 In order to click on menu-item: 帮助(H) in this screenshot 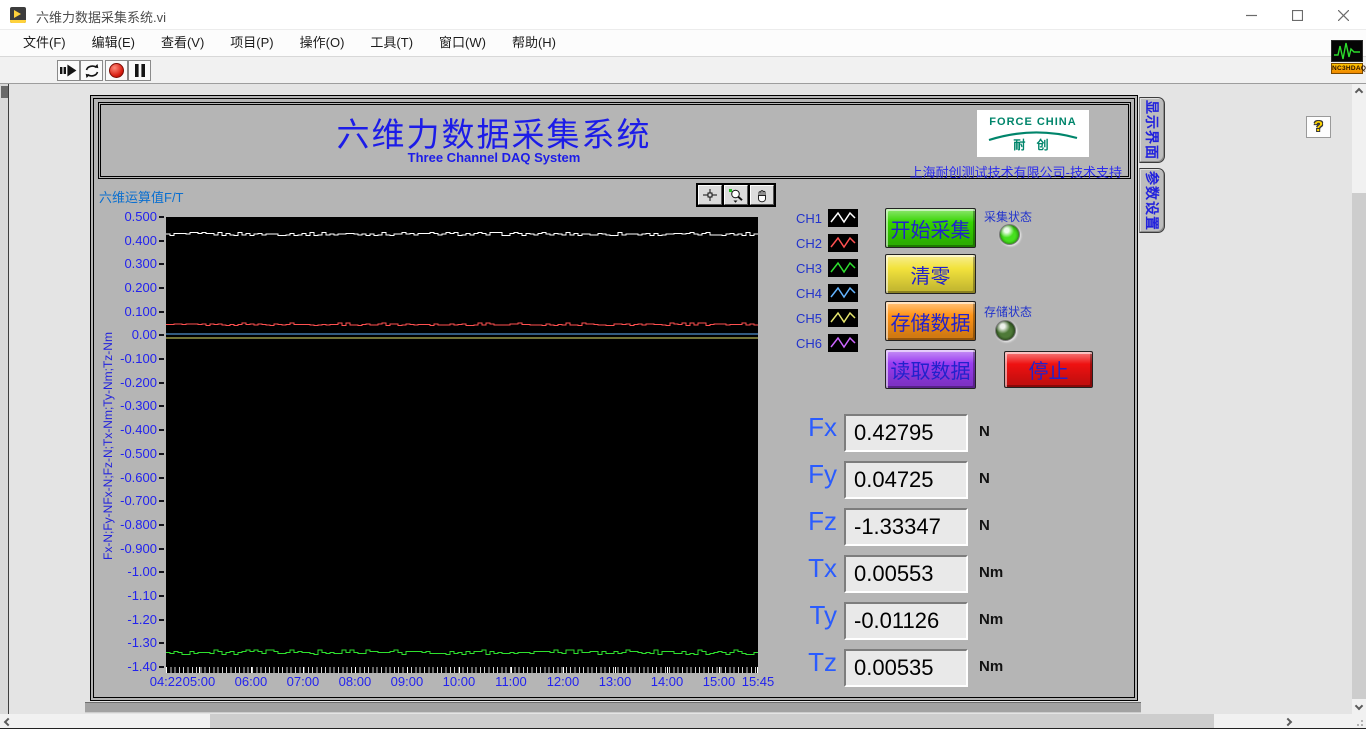, I will do `click(534, 43)`.